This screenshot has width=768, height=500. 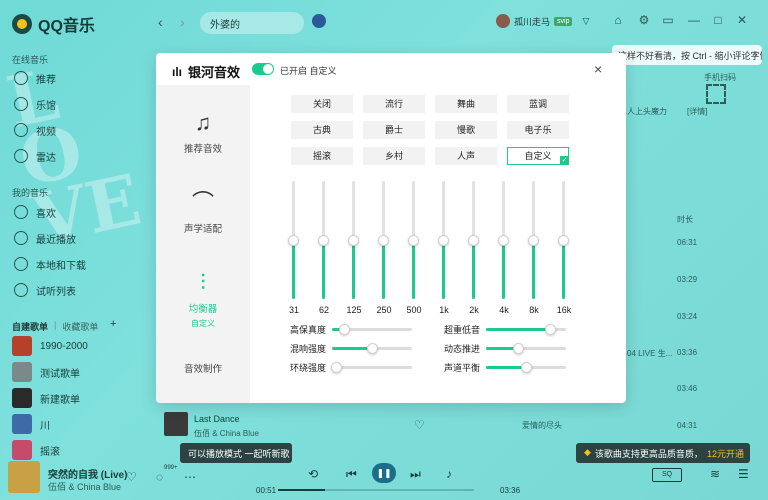 I want to click on now-playing-artist: 伍佰 & China Blue, so click(x=84, y=486).